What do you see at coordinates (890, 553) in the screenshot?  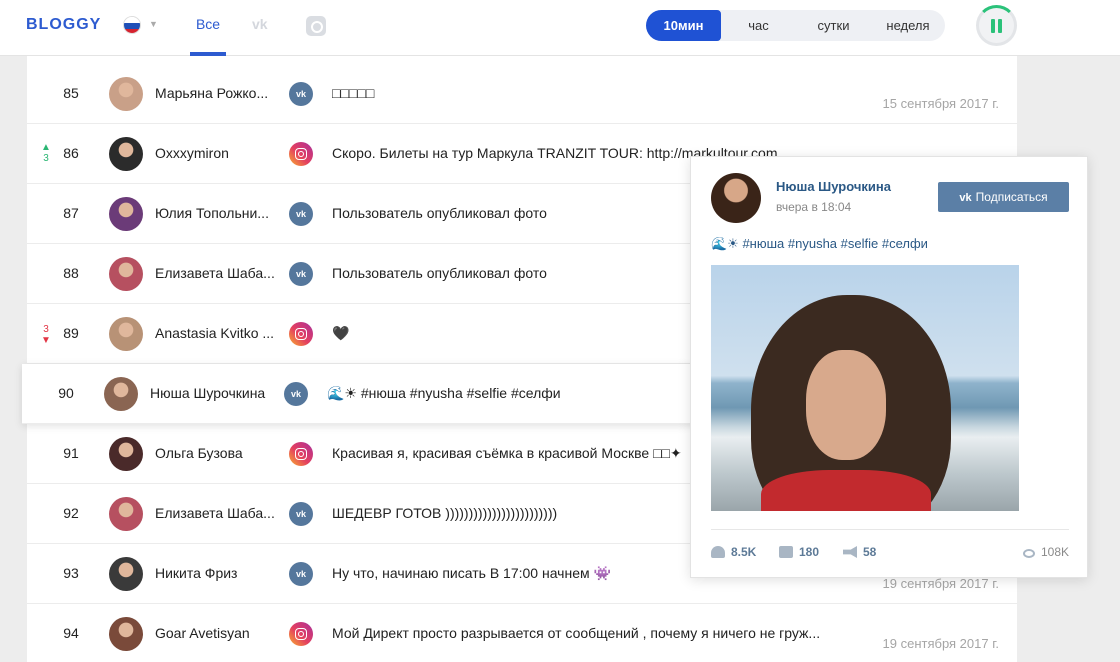 I see `post-stats: 8.5K 180 58 108K` at bounding box center [890, 553].